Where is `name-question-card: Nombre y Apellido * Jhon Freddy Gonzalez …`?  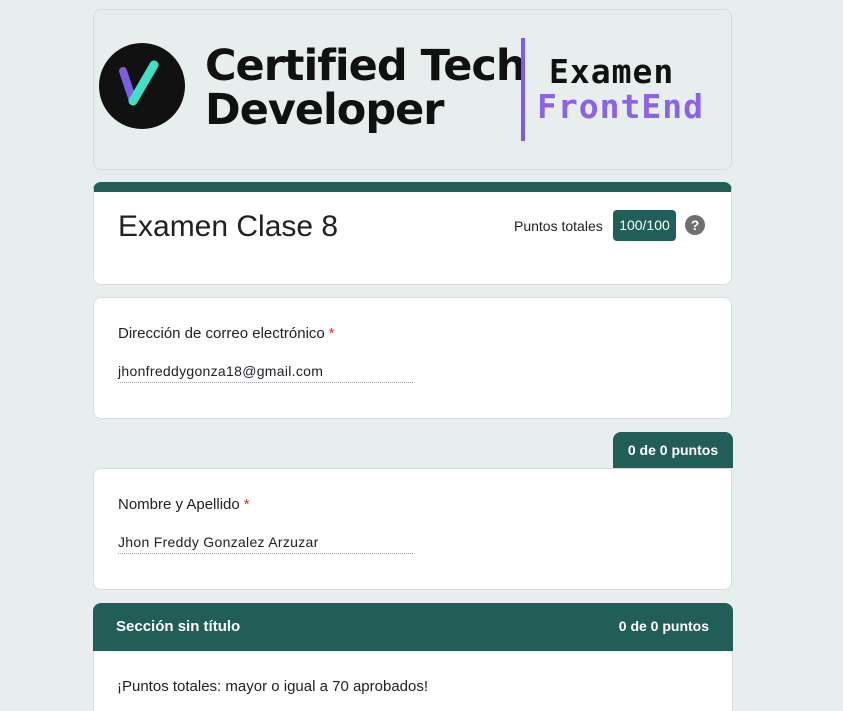 name-question-card: Nombre y Apellido * Jhon Freddy Gonzalez … is located at coordinates (412, 529).